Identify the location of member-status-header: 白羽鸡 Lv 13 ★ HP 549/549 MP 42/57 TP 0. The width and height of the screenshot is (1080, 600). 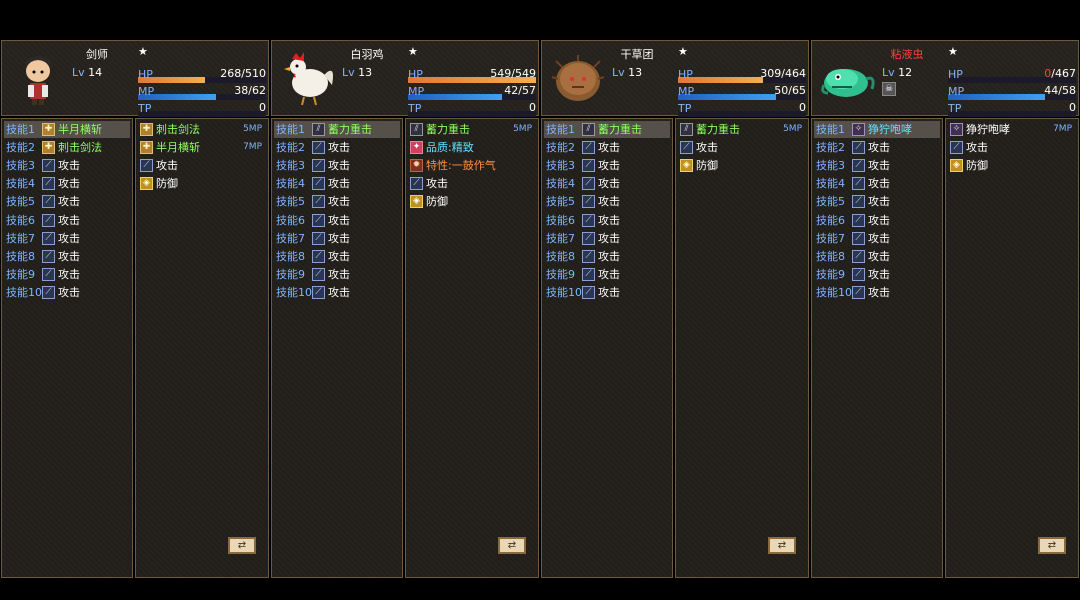
(405, 78).